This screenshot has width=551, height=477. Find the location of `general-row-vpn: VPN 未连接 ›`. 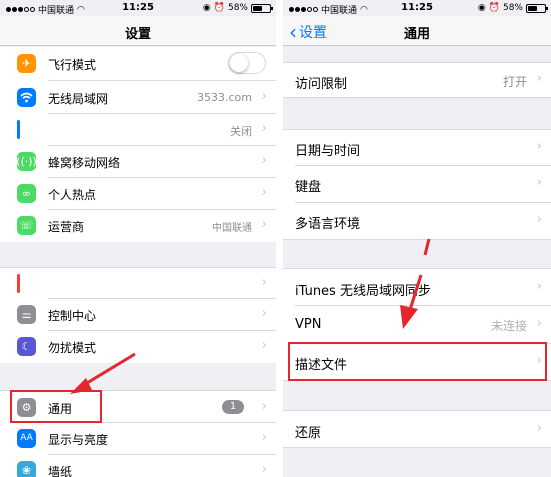

general-row-vpn: VPN 未连接 › is located at coordinates (417, 325).